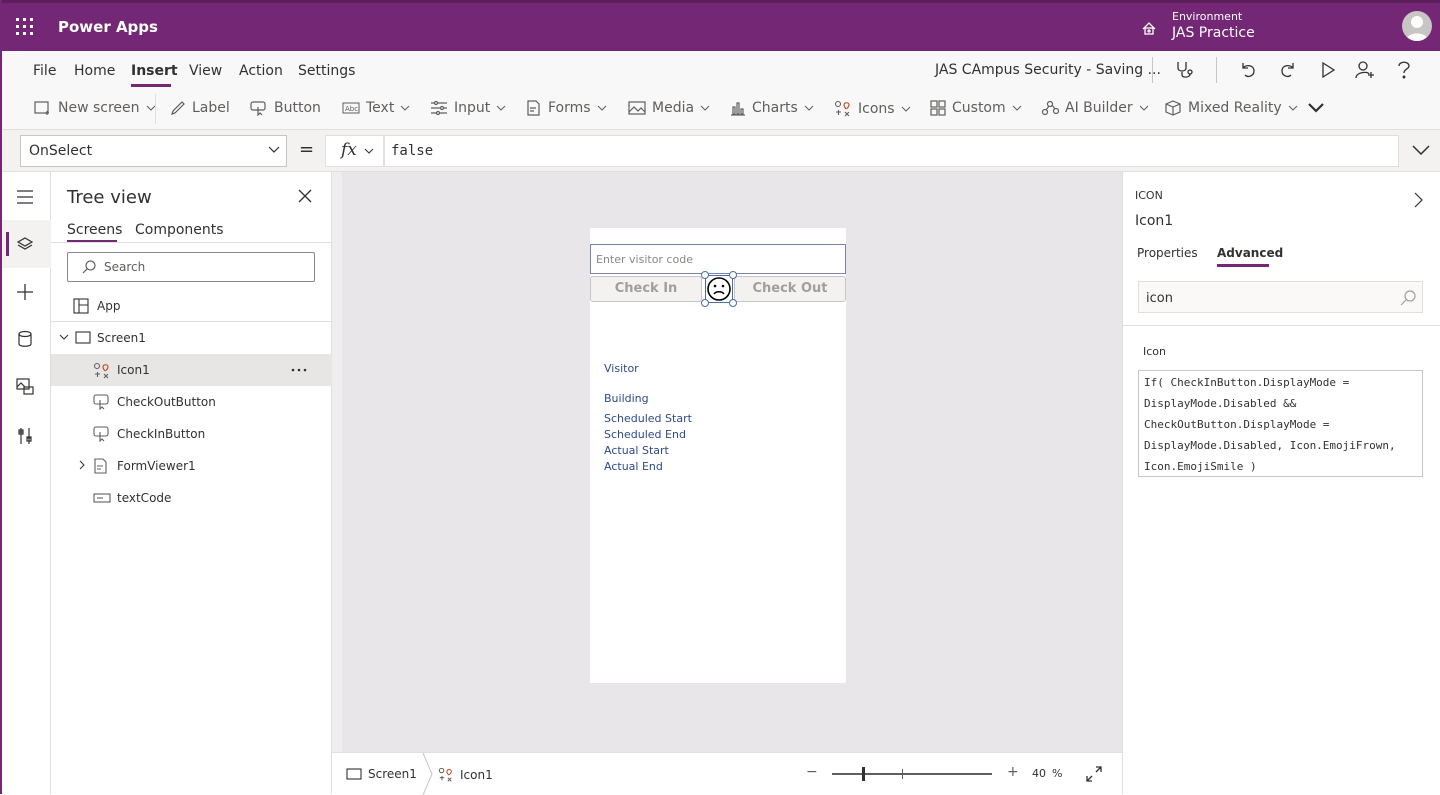  Describe the element at coordinates (191, 338) in the screenshot. I see `tree-item-screen1: Screen1` at that location.